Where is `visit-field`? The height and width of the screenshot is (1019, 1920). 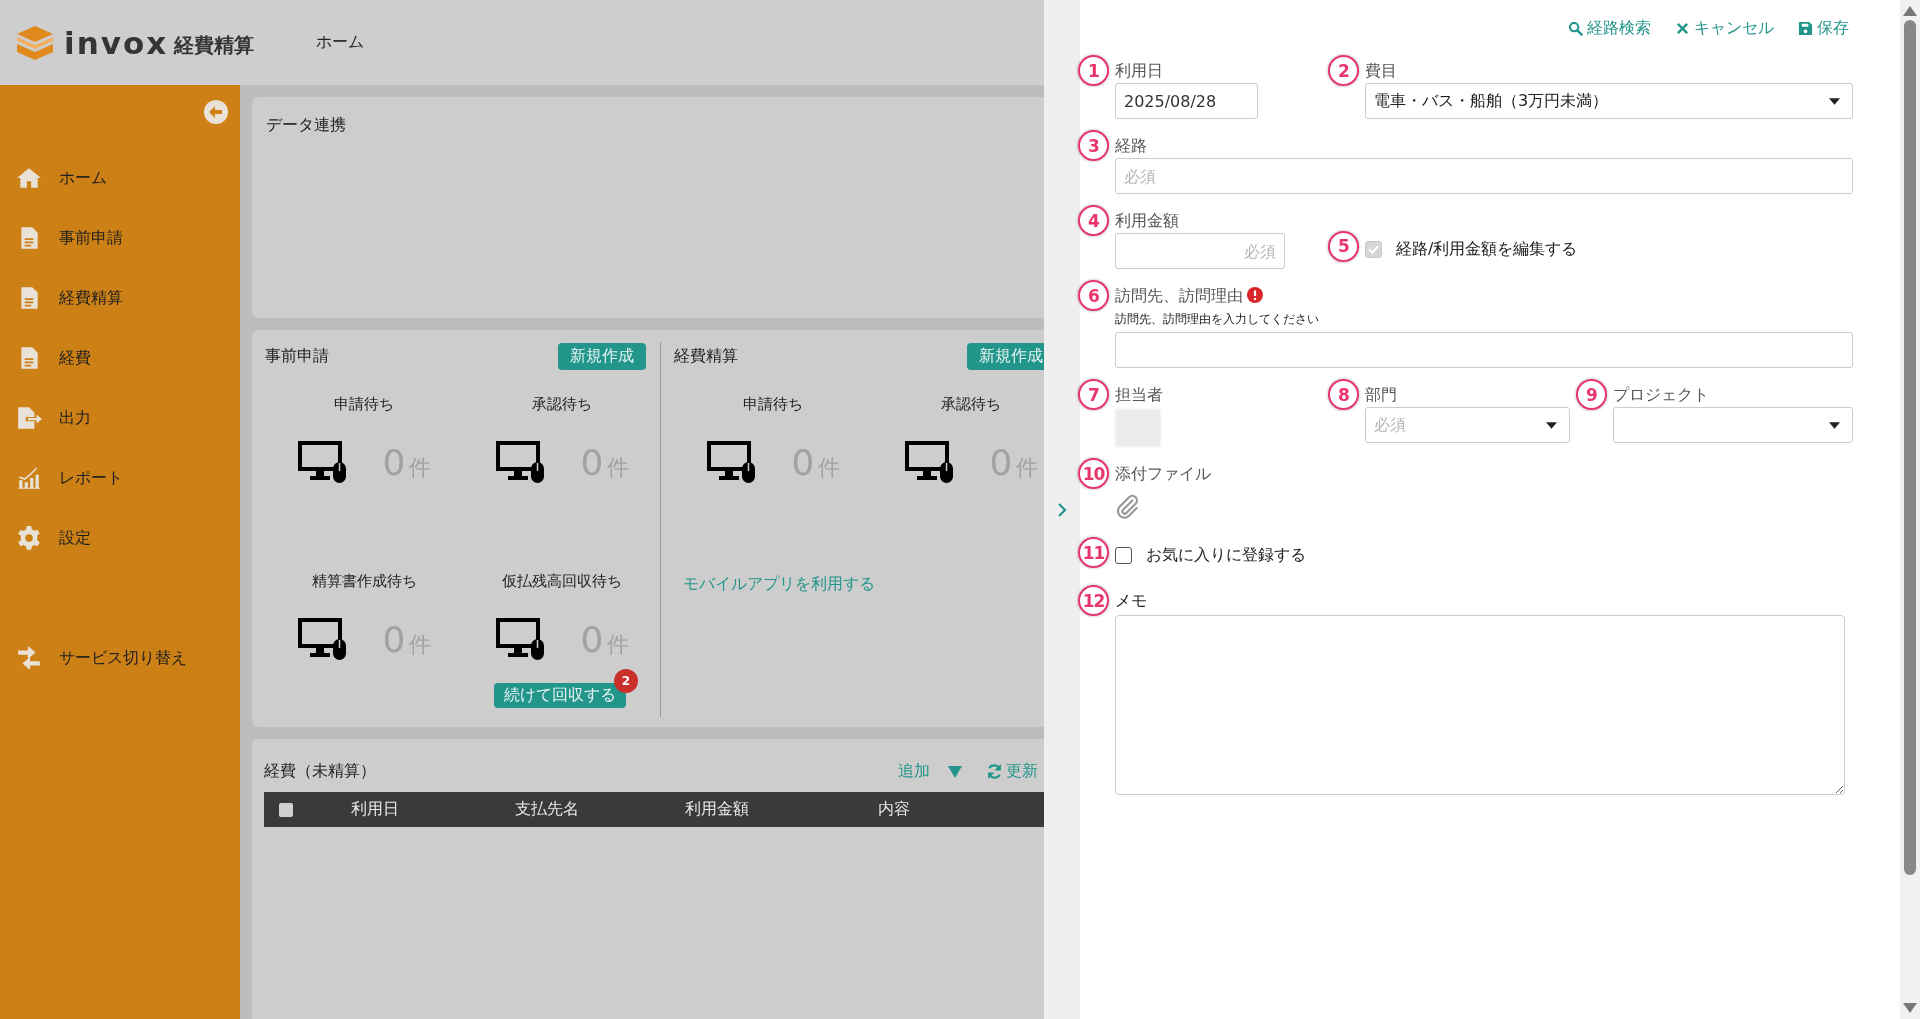 visit-field is located at coordinates (1484, 350).